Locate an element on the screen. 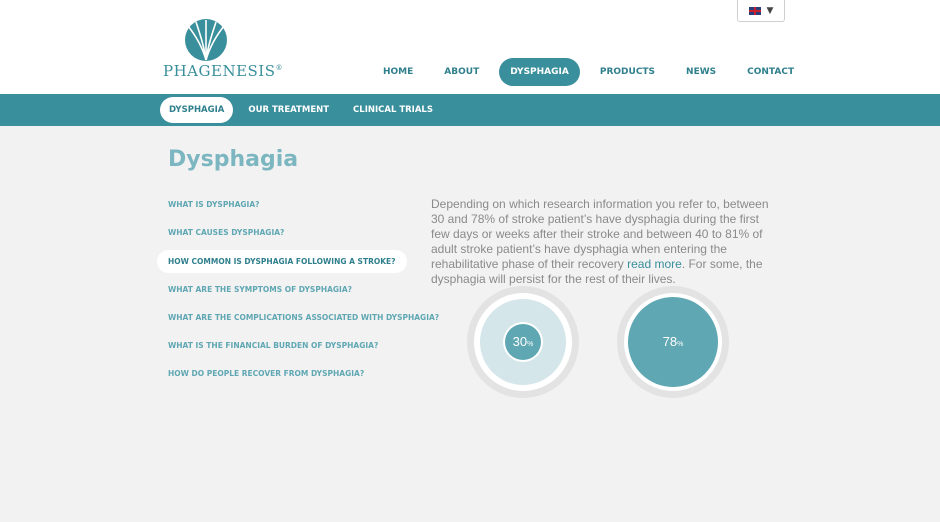  sub-nav: DYSPHAGIA OUR TREATMENT CLINICAL TRIALS is located at coordinates (304, 110).